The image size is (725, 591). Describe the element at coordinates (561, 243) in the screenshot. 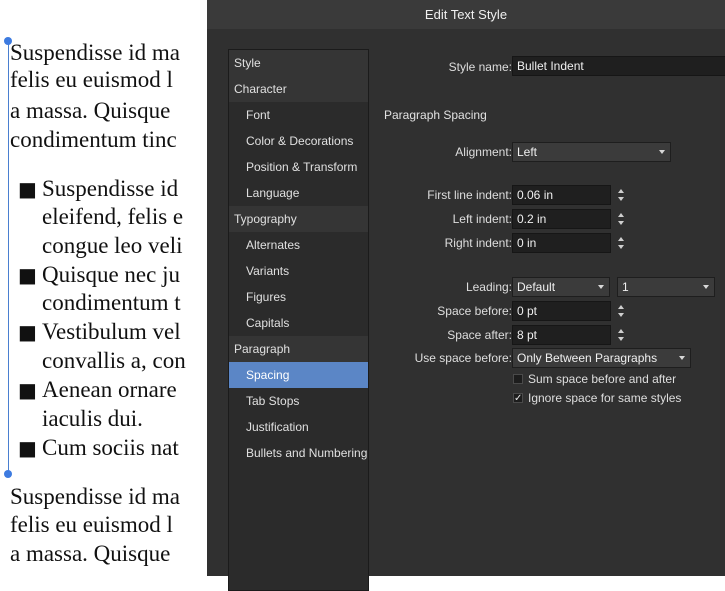

I see `right-indent-field: 0 in` at that location.